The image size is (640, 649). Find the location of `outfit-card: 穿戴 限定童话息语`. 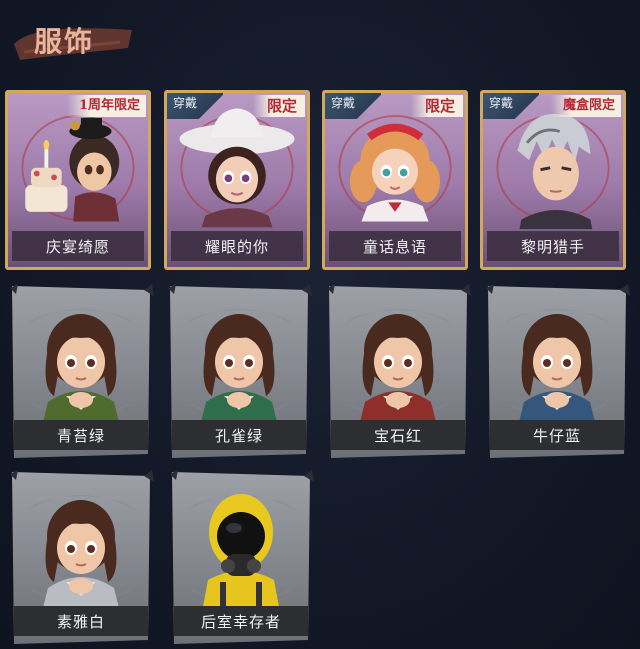

outfit-card: 穿戴 限定童话息语 is located at coordinates (395, 180).